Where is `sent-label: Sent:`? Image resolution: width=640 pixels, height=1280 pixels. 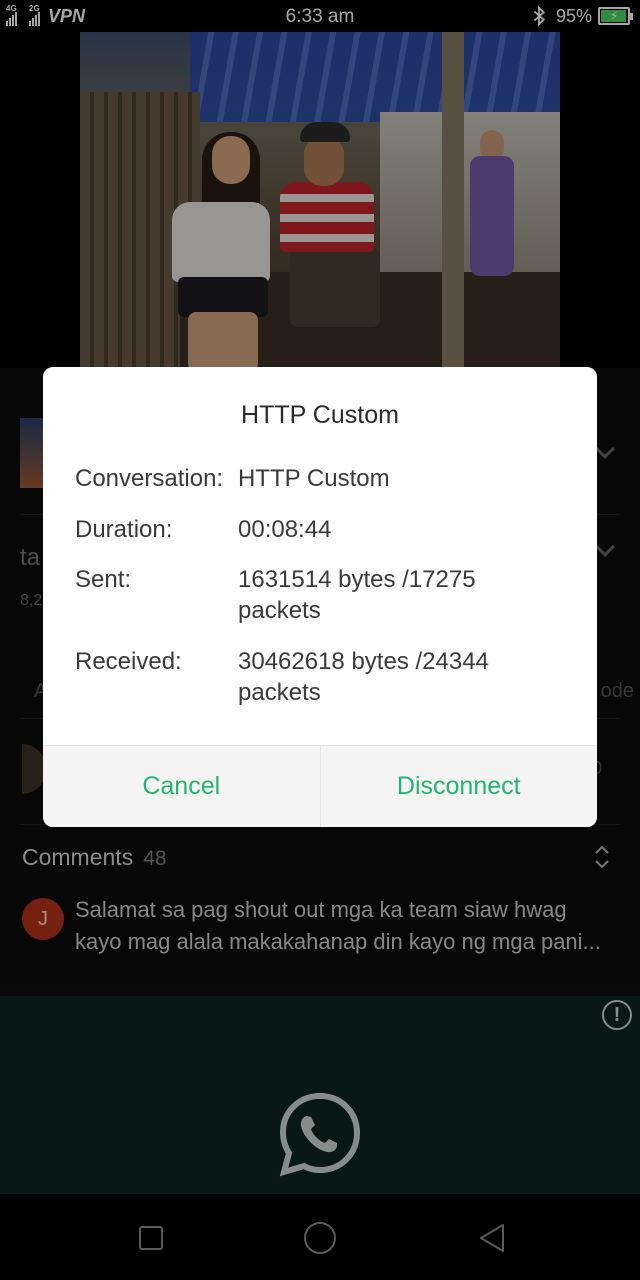 sent-label: Sent: is located at coordinates (103, 579).